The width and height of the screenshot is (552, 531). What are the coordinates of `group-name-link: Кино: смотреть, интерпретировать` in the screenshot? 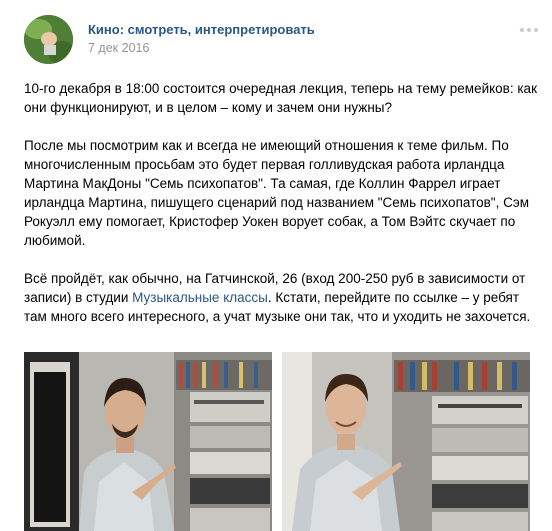 It's located at (201, 29).